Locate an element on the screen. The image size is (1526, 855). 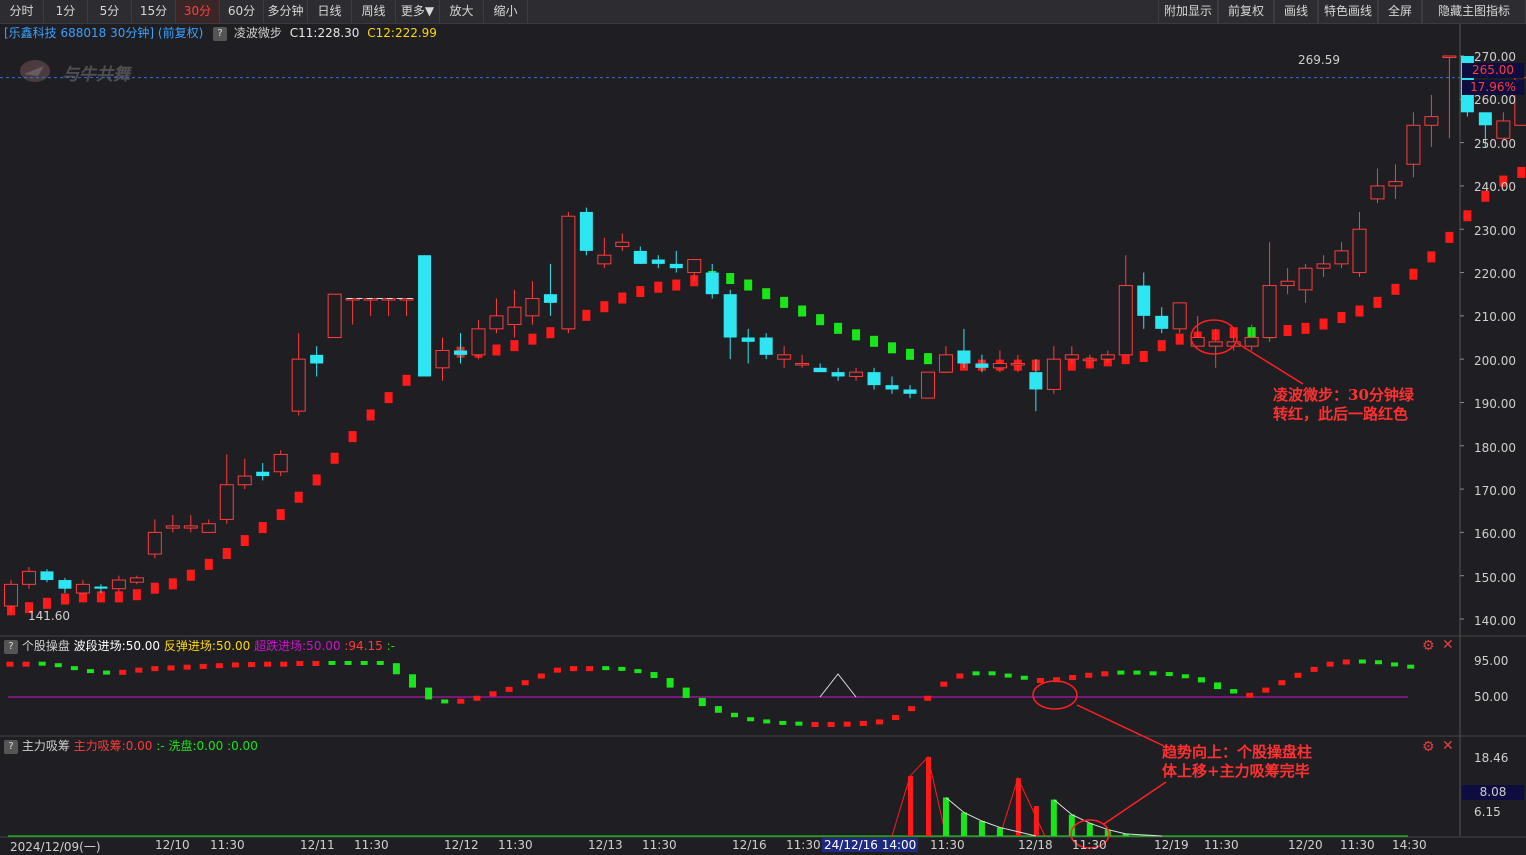
panel2-value-b: :- is located at coordinates (160, 746).